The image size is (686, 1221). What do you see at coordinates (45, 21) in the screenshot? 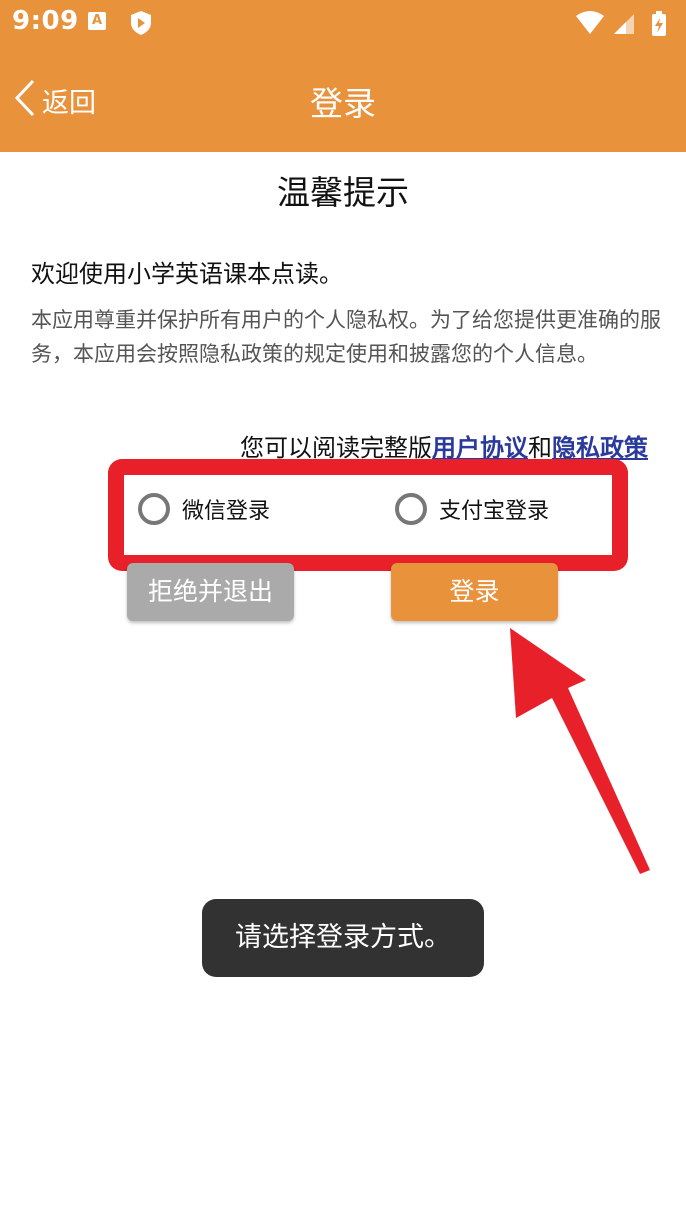
I see `status-time: 9:09` at bounding box center [45, 21].